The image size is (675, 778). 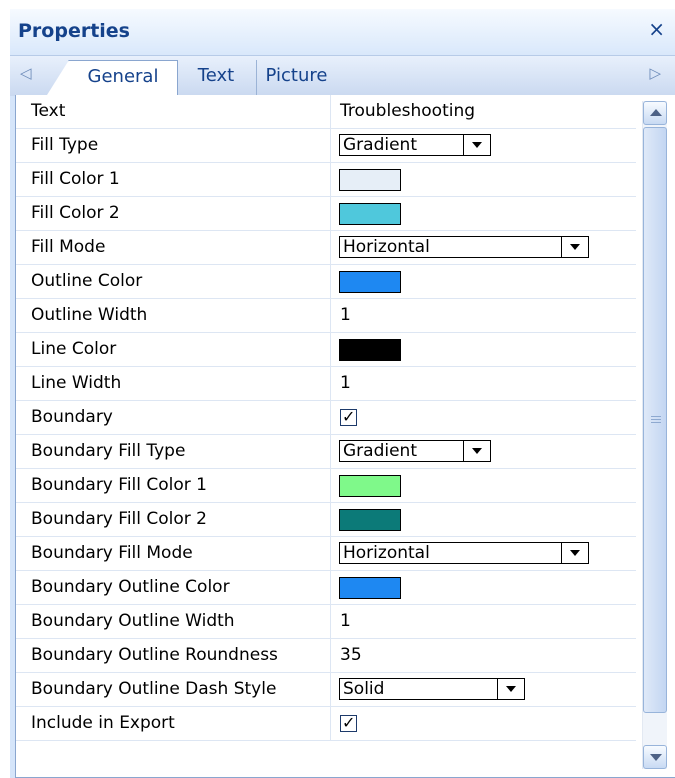 What do you see at coordinates (370, 350) in the screenshot?
I see `line-color-swatch` at bounding box center [370, 350].